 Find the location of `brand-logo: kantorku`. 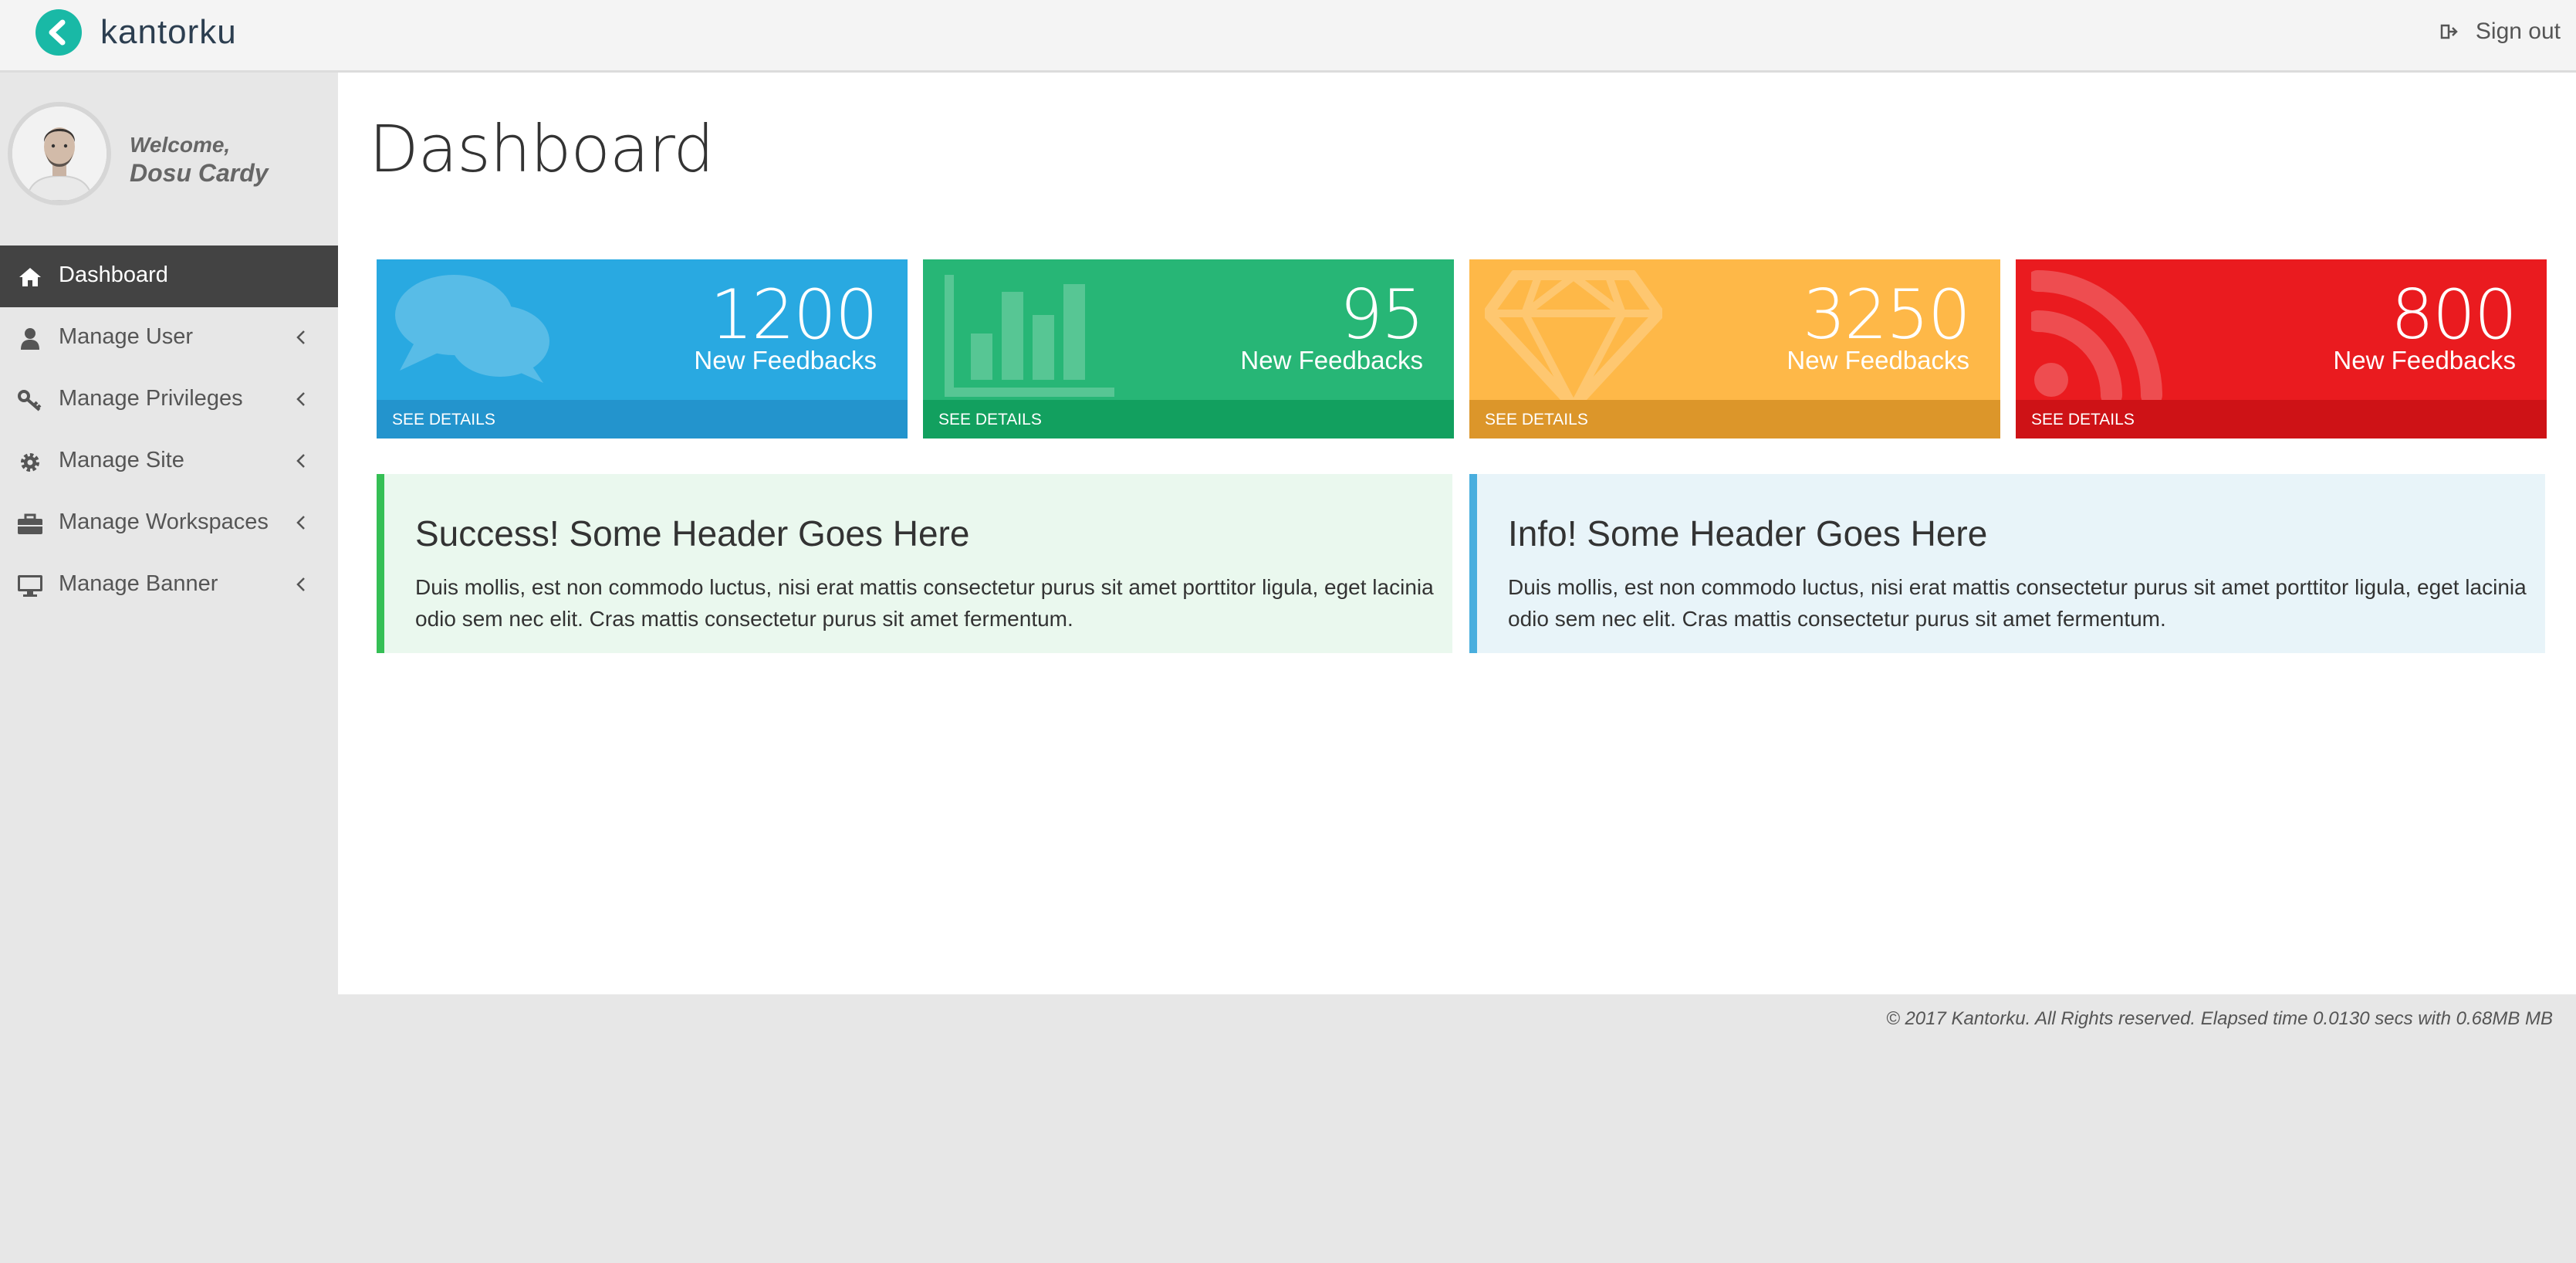

brand-logo: kantorku is located at coordinates (136, 33).